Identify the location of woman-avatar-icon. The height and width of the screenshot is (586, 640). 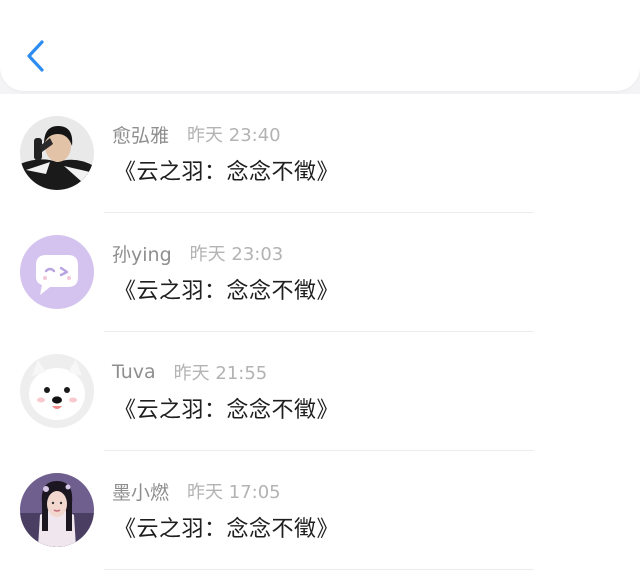
(57, 510).